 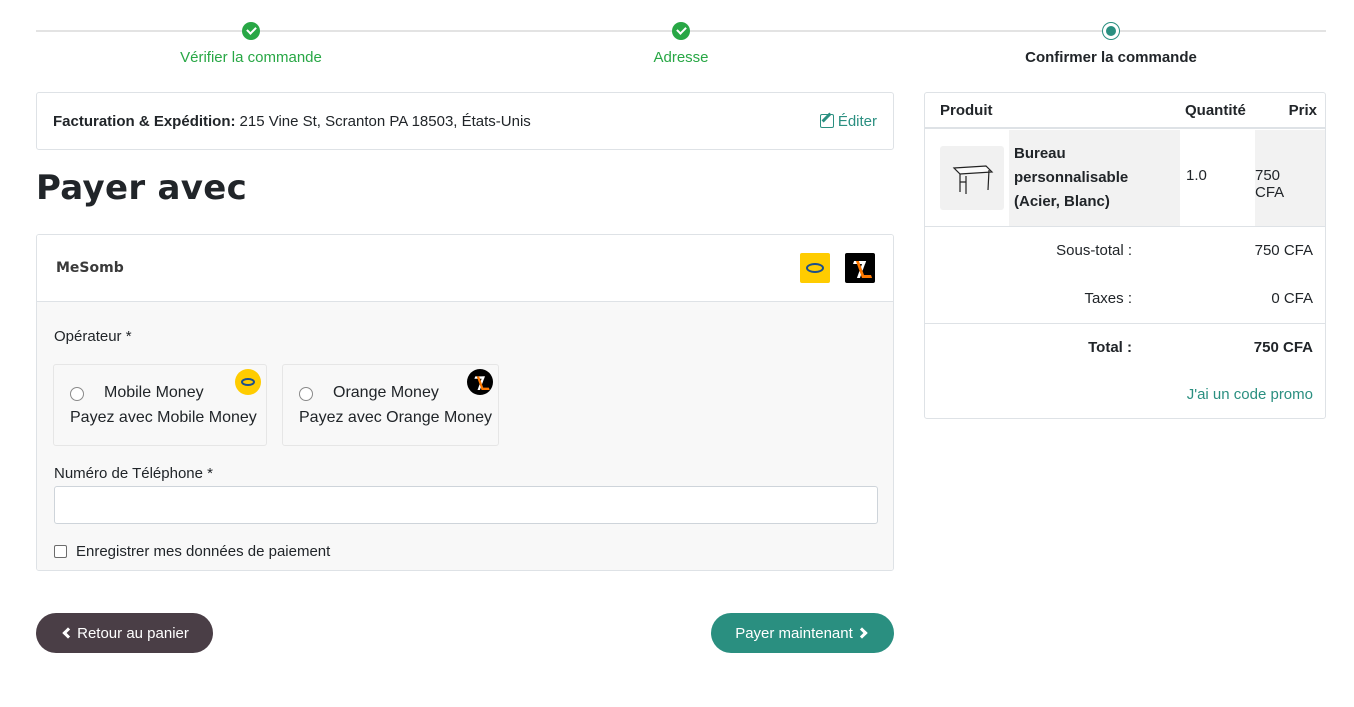 I want to click on edit-icon, so click(x=826, y=121).